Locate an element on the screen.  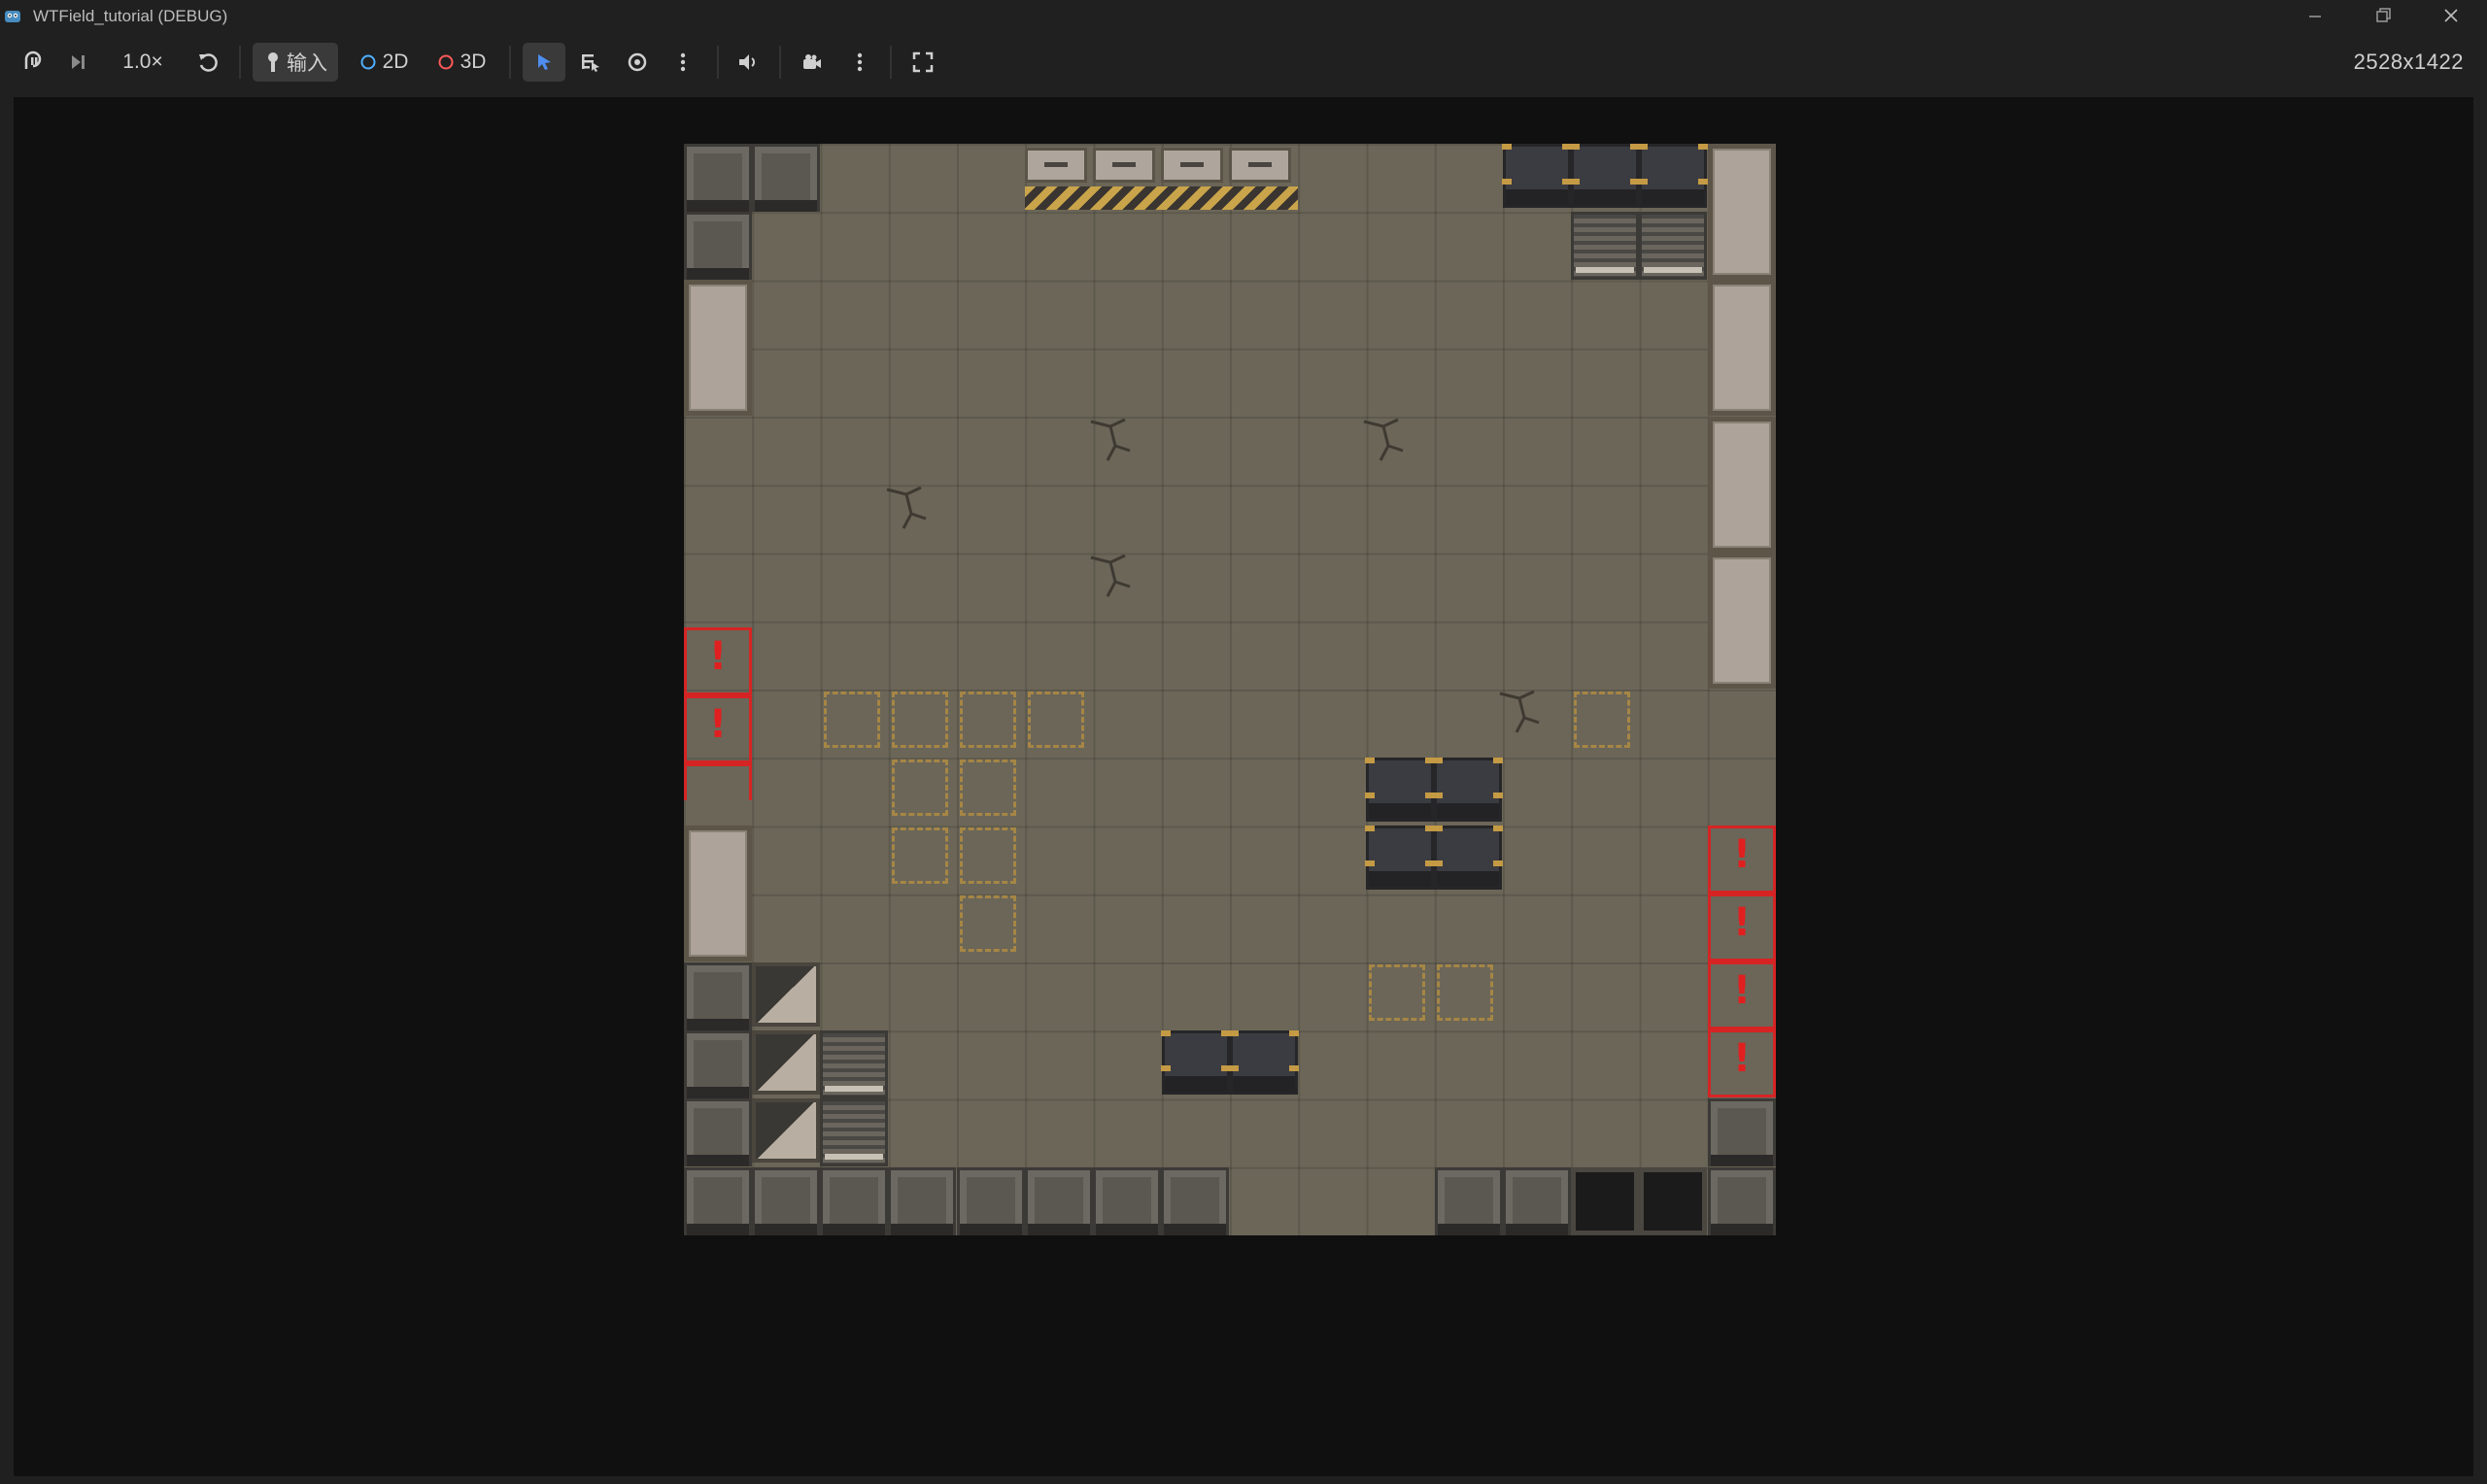
mode-2d-button: 2D is located at coordinates (384, 62).